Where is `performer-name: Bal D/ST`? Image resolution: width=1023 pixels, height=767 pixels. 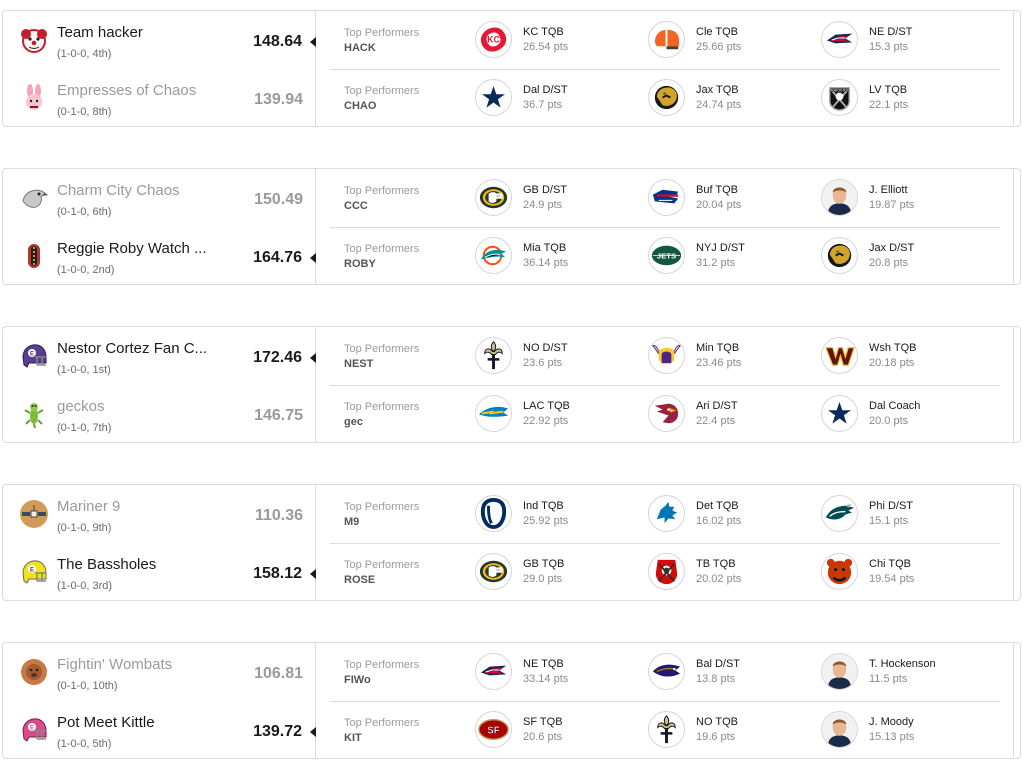 performer-name: Bal D/ST is located at coordinates (718, 664).